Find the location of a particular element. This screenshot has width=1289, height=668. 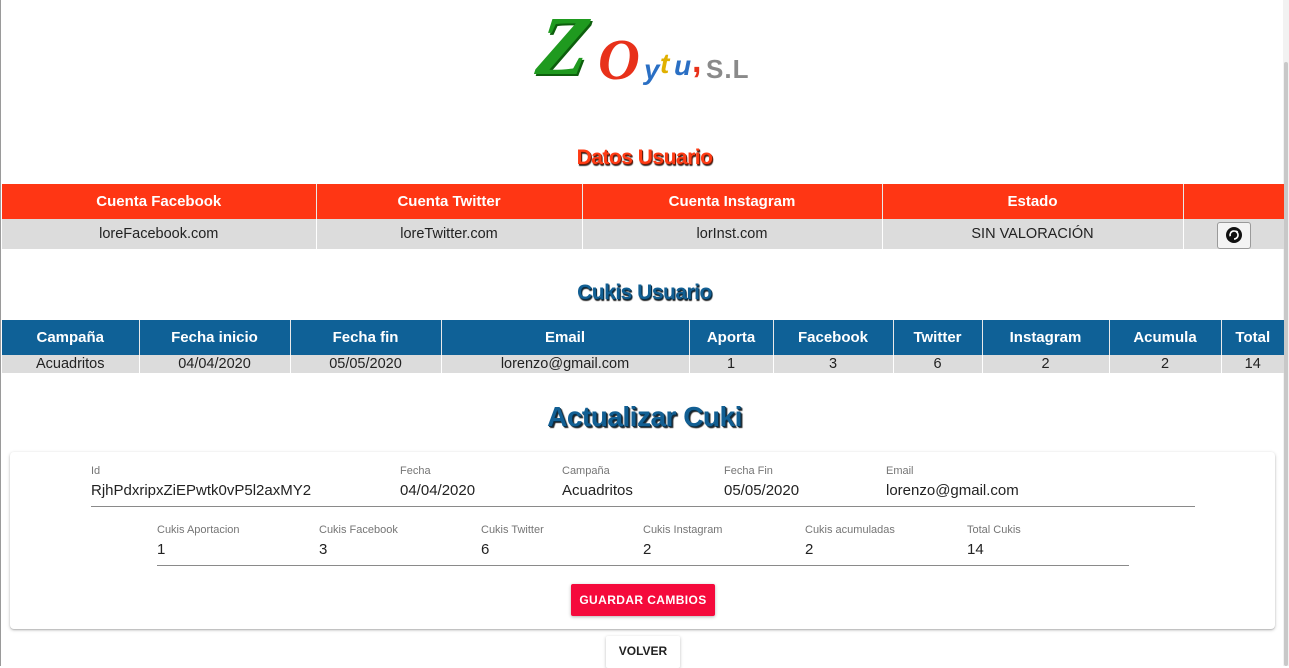

cell-campana: Acuadritos is located at coordinates (71, 364).